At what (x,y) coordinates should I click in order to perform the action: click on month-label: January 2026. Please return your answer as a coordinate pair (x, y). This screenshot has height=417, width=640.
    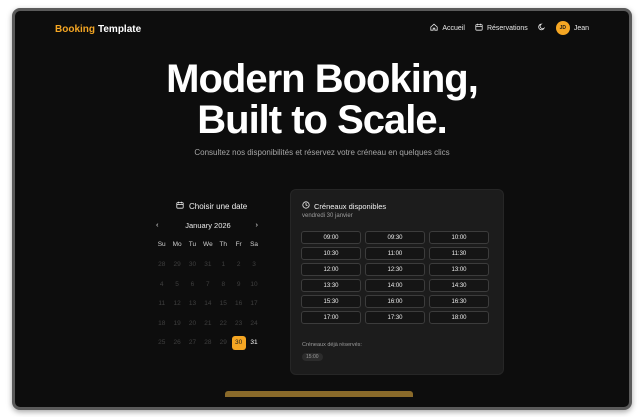
    Looking at the image, I should click on (208, 225).